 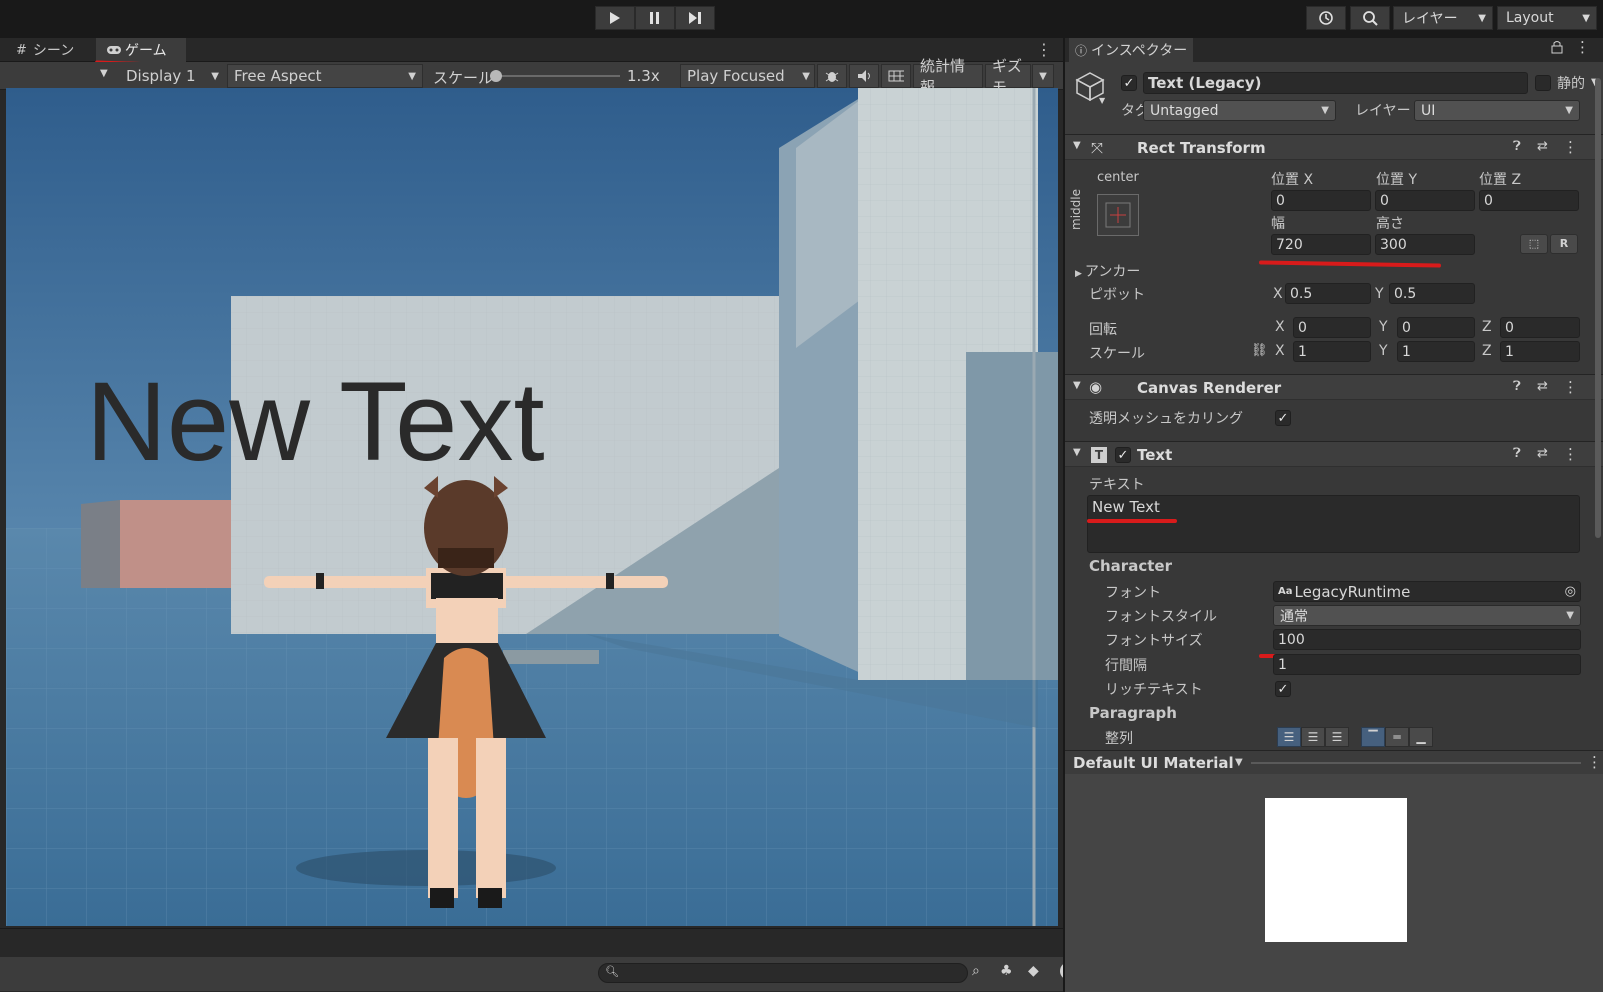 I want to click on step-button, so click(x=695, y=18).